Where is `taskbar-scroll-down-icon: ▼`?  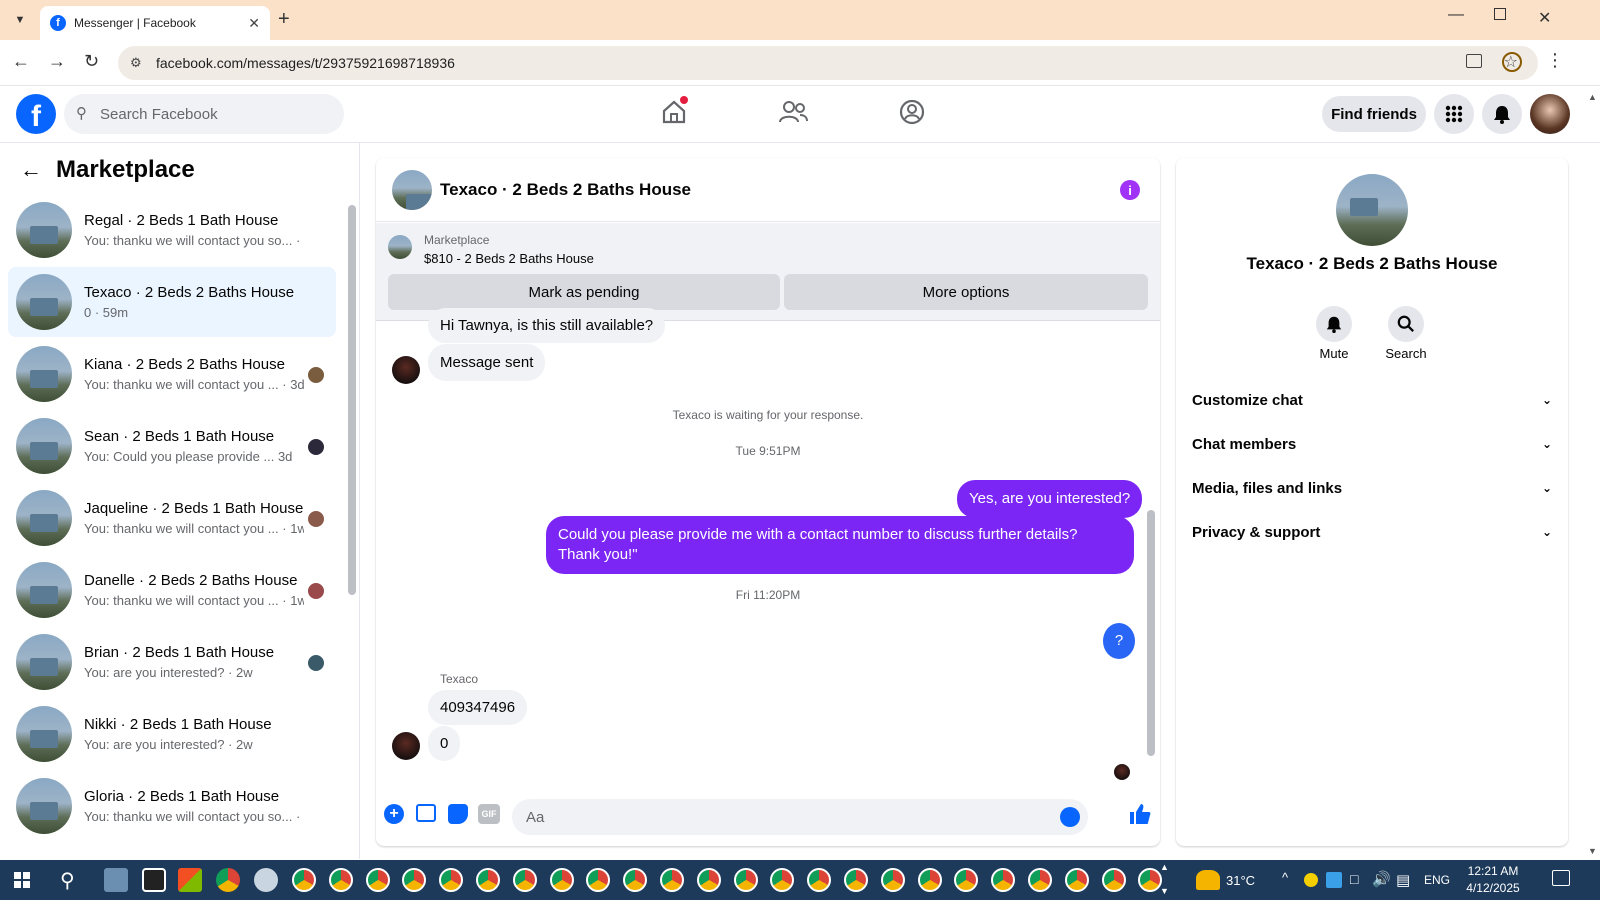 taskbar-scroll-down-icon: ▼ is located at coordinates (1164, 891).